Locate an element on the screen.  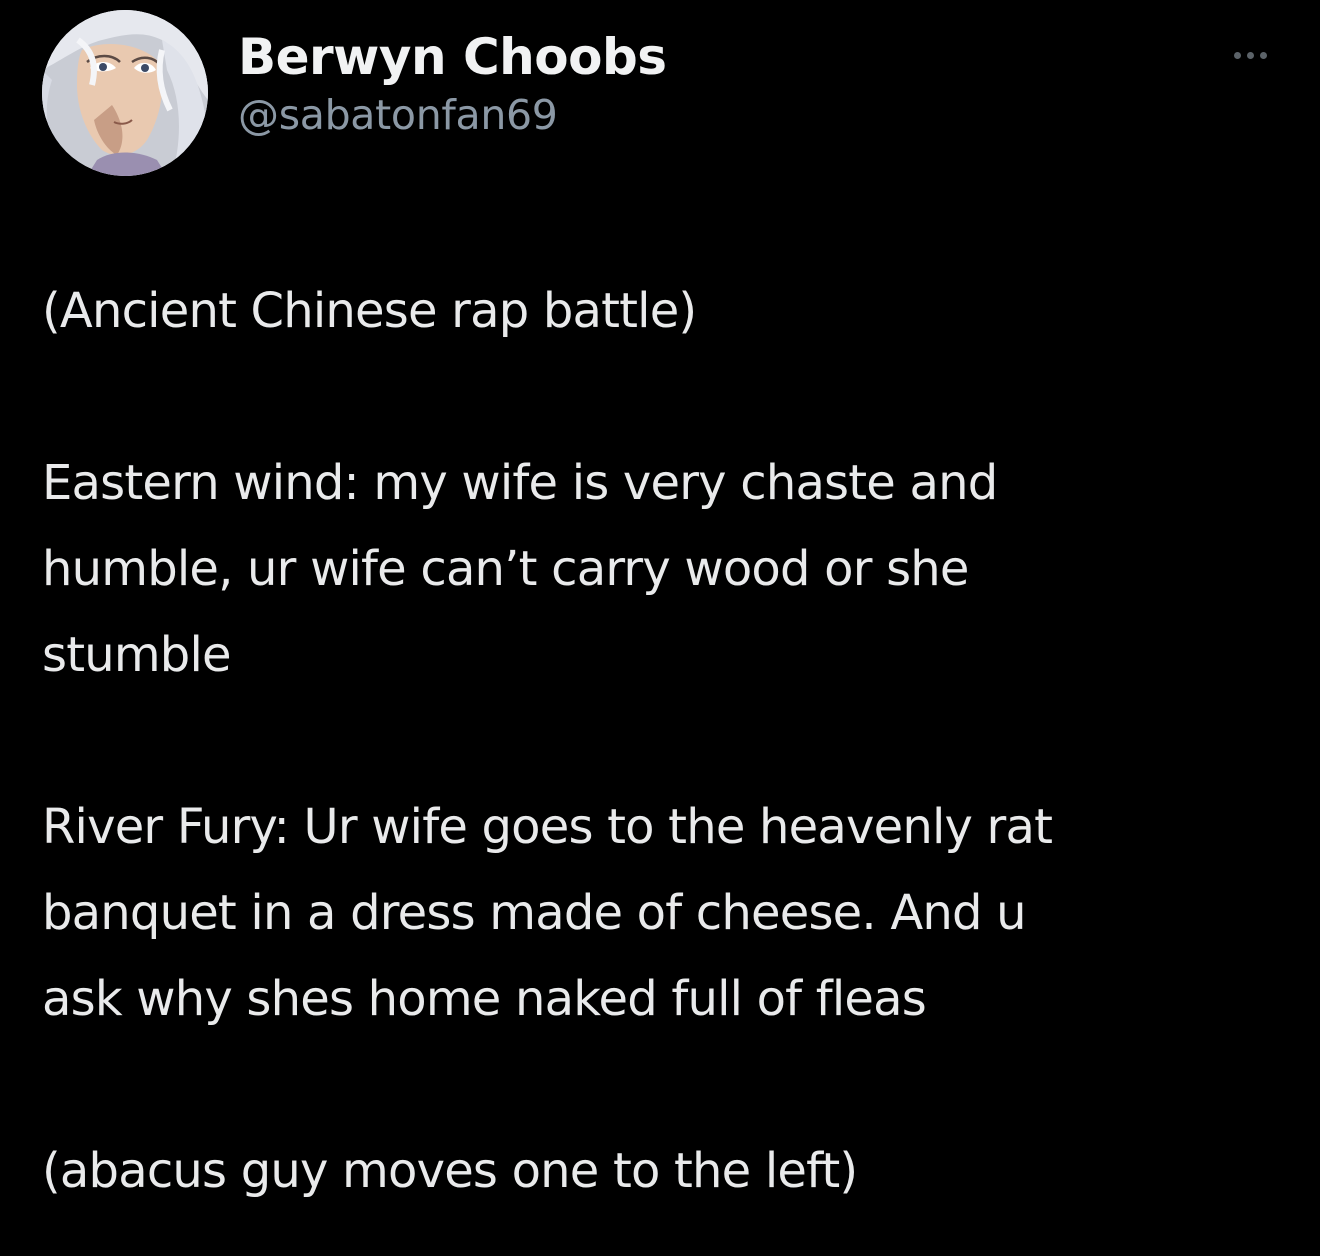
tweet-line: Eastern wind: my wife is very chaste and is located at coordinates (520, 483).